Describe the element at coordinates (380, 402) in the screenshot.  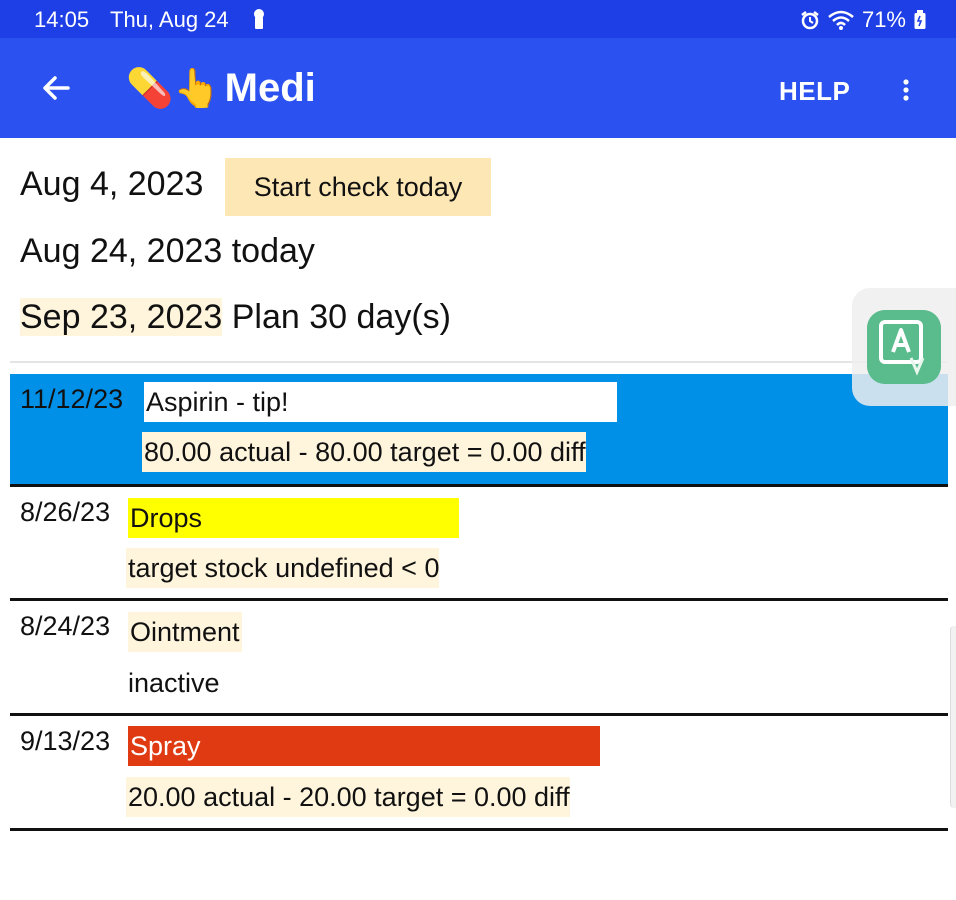
I see `row-name: Aspirin - tip!` at that location.